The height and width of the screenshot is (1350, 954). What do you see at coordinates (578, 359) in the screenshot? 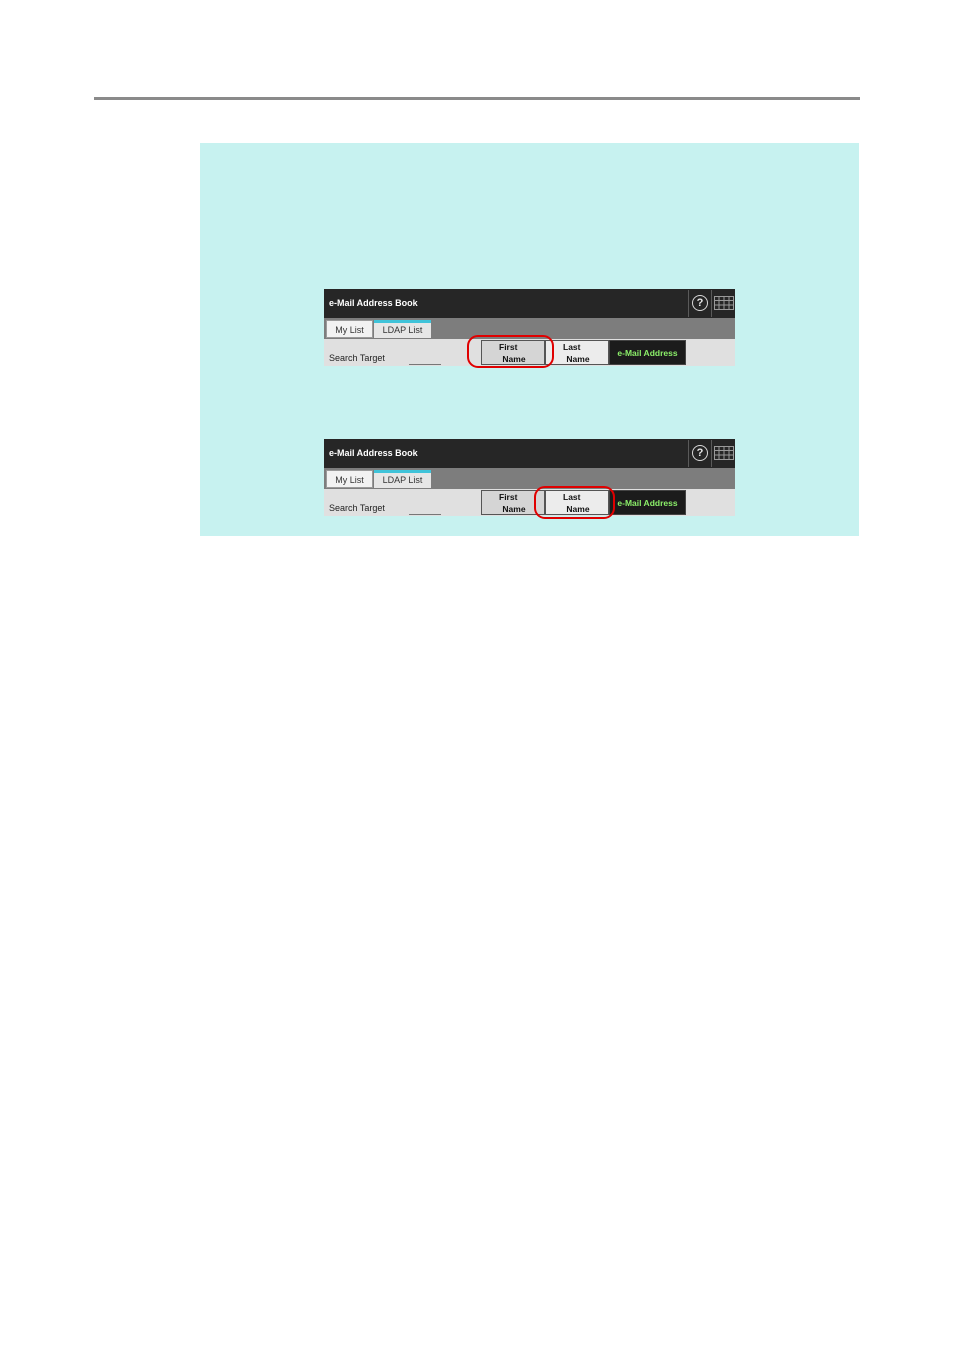
I see `last-name-line2: Name` at bounding box center [578, 359].